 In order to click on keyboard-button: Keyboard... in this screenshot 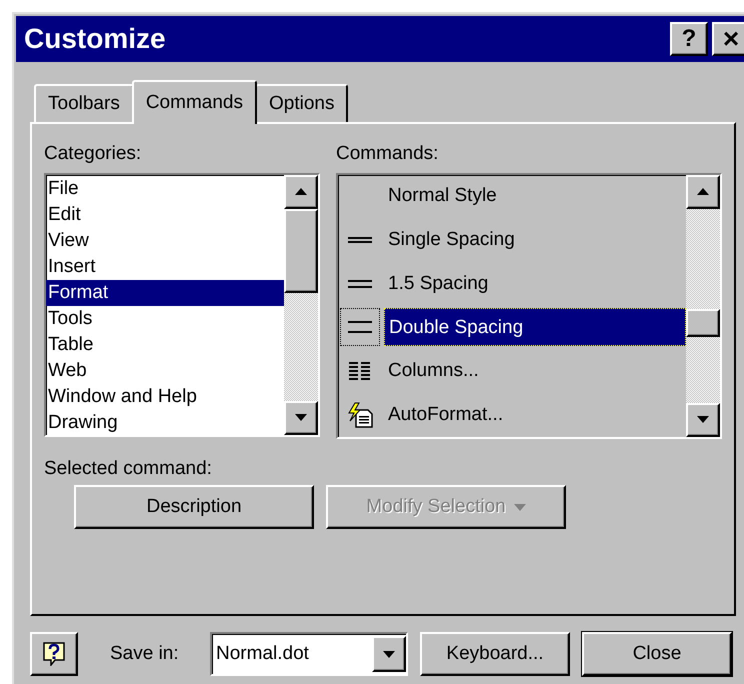, I will do `click(495, 654)`.